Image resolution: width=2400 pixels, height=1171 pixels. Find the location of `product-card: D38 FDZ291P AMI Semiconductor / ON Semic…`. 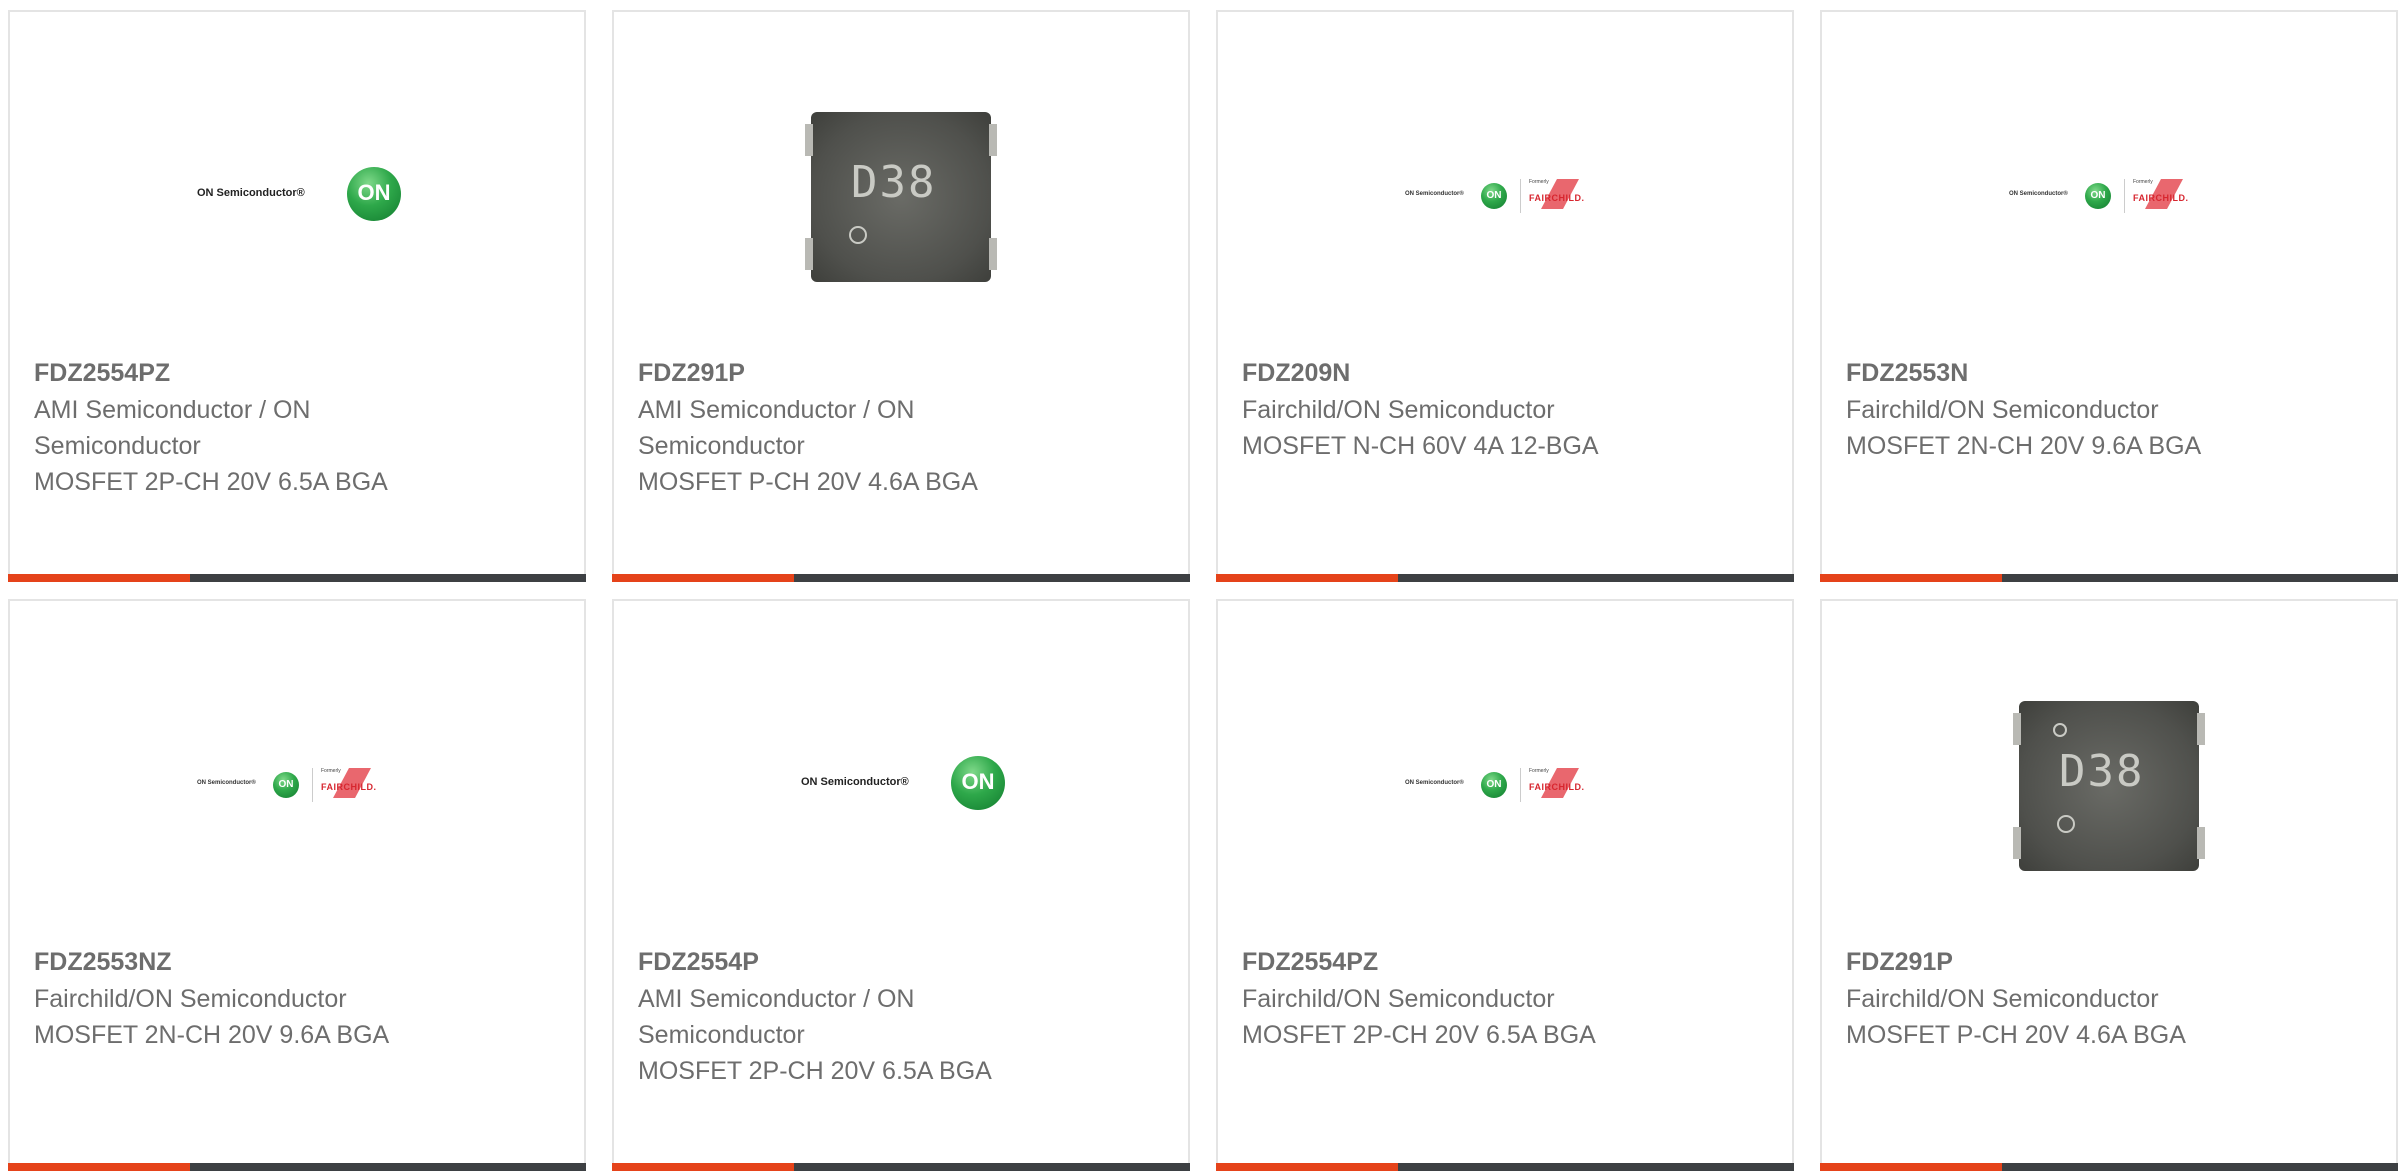

product-card: D38 FDZ291P AMI Semiconductor / ON Semic… is located at coordinates (901, 296).